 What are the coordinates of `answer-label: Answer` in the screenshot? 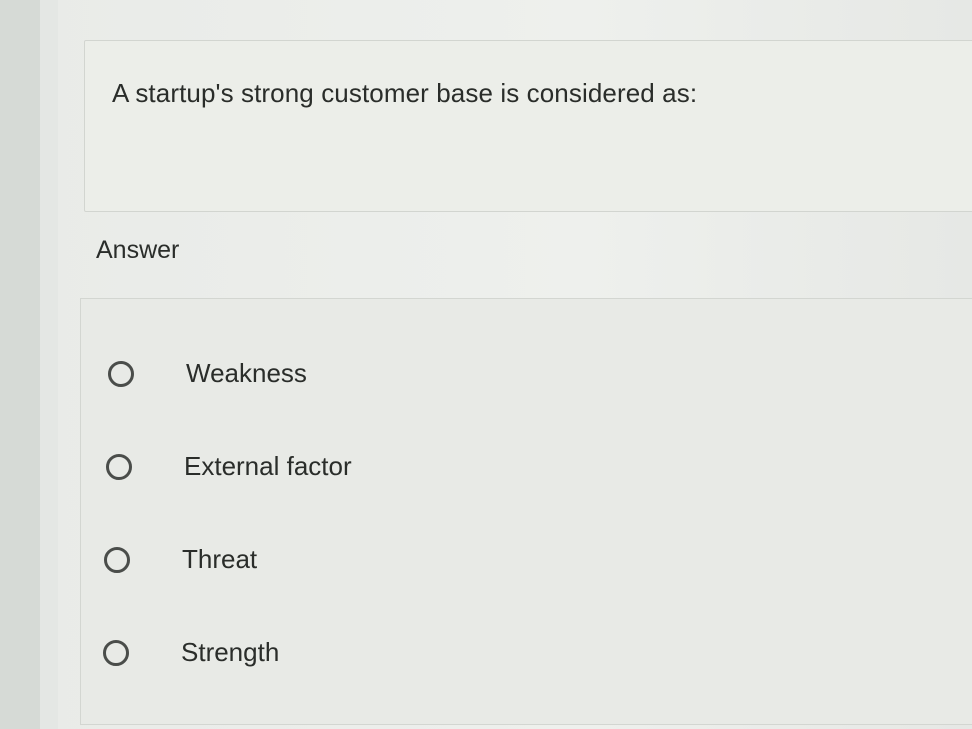 It's located at (138, 250).